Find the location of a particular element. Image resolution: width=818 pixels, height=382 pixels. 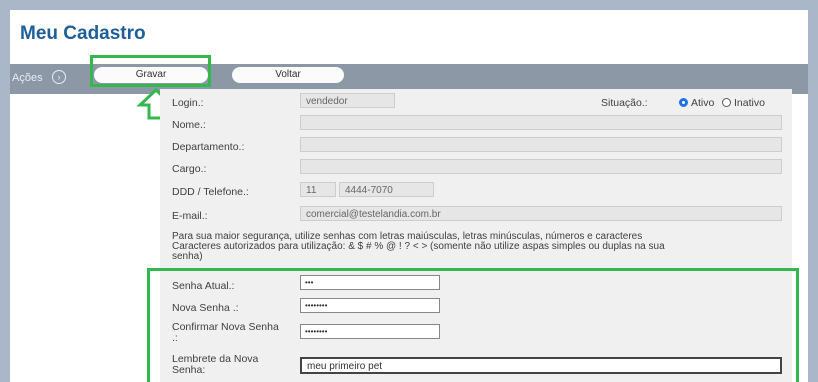

role-field is located at coordinates (541, 166).